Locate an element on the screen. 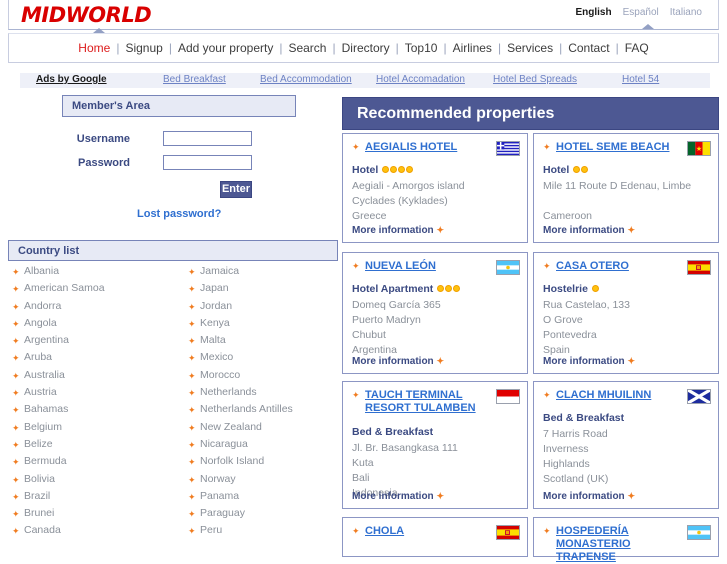  enter-button: Enter is located at coordinates (236, 189).